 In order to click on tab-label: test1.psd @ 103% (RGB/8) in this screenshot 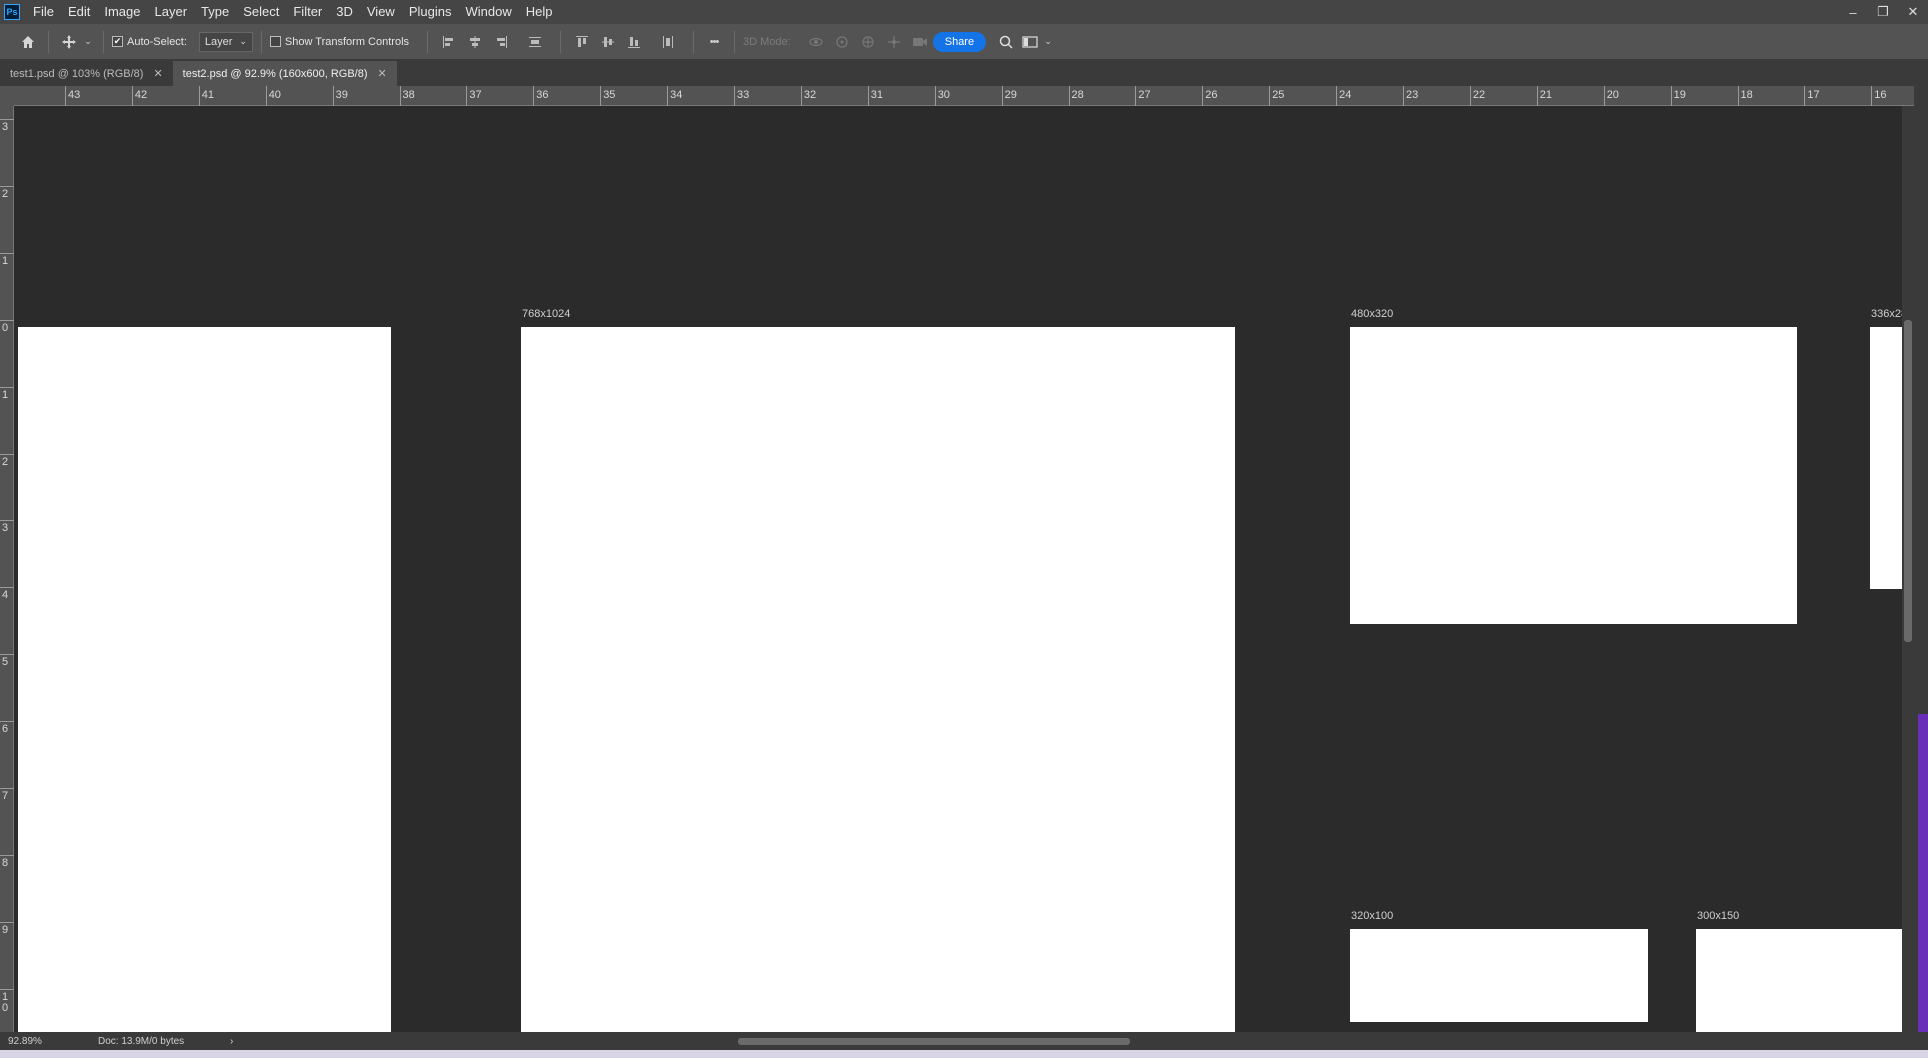, I will do `click(77, 73)`.